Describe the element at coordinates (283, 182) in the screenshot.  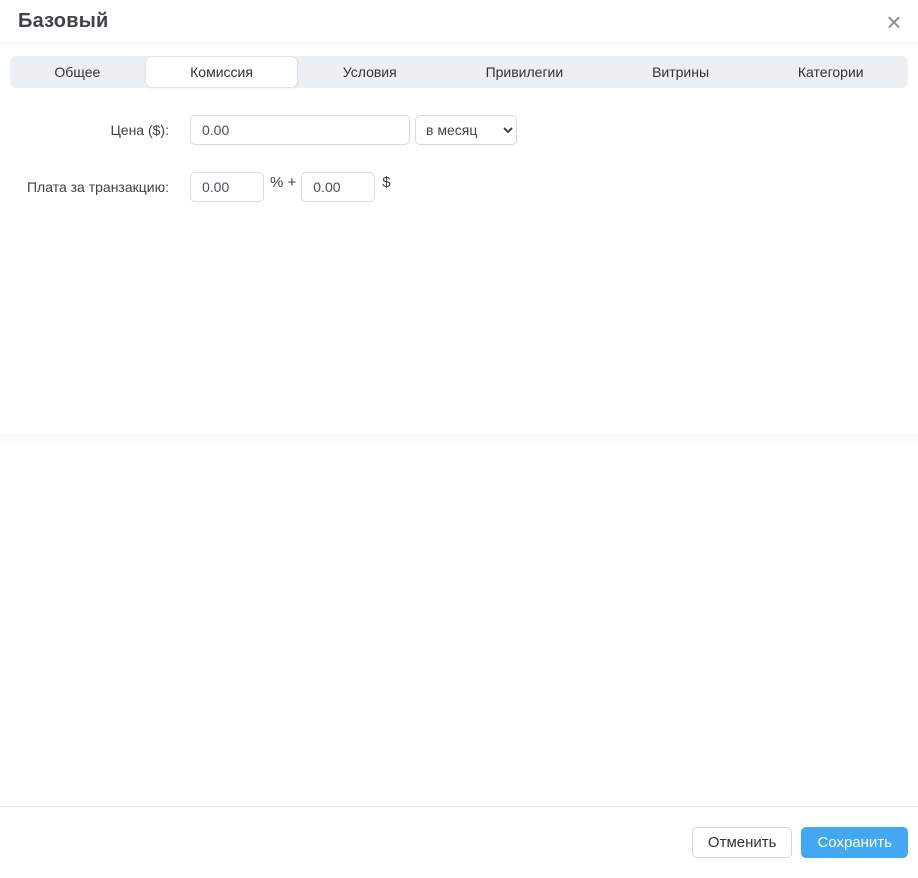
I see `percent-plus-suffix: % +` at that location.